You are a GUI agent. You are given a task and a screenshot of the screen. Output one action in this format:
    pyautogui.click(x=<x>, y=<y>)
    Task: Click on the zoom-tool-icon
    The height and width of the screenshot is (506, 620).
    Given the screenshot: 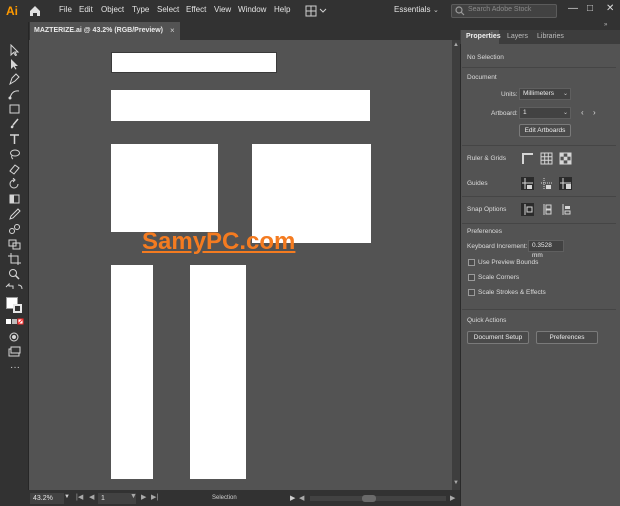 What is the action you would take?
    pyautogui.click(x=14, y=274)
    